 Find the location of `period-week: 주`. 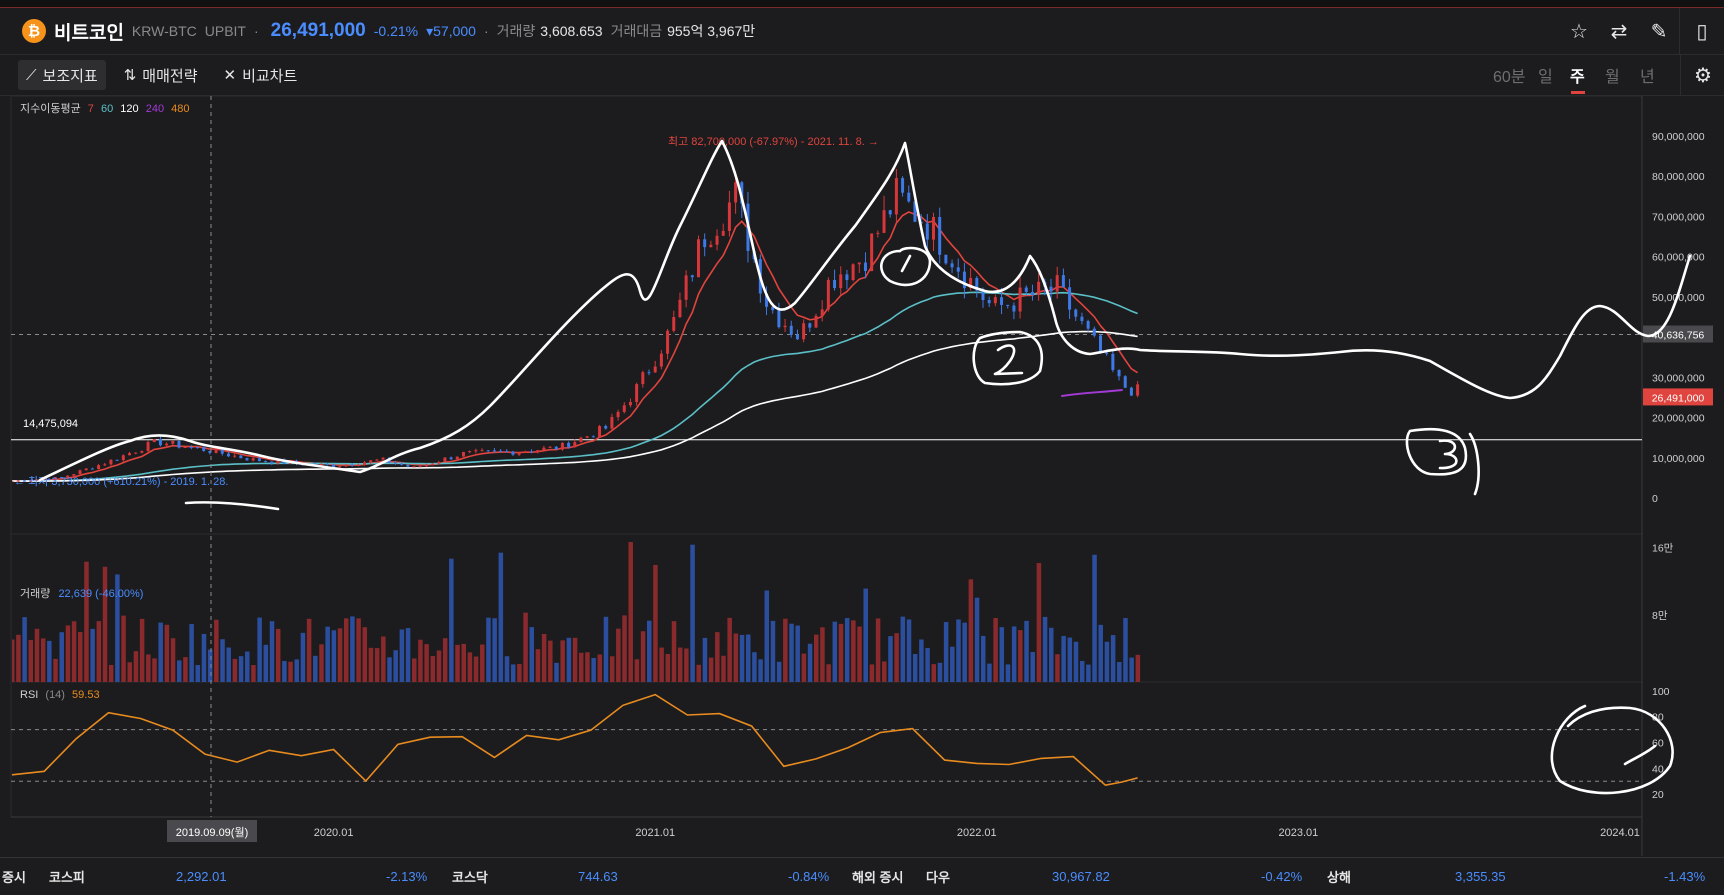

period-week: 주 is located at coordinates (1577, 75).